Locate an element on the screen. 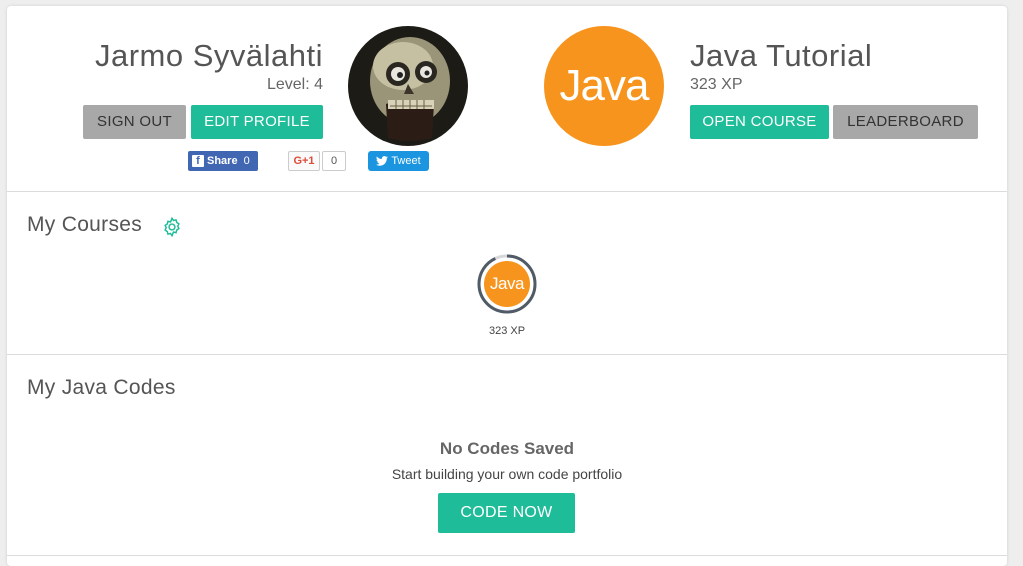 The image size is (1023, 566). facebook-share-label: Share is located at coordinates (222, 161).